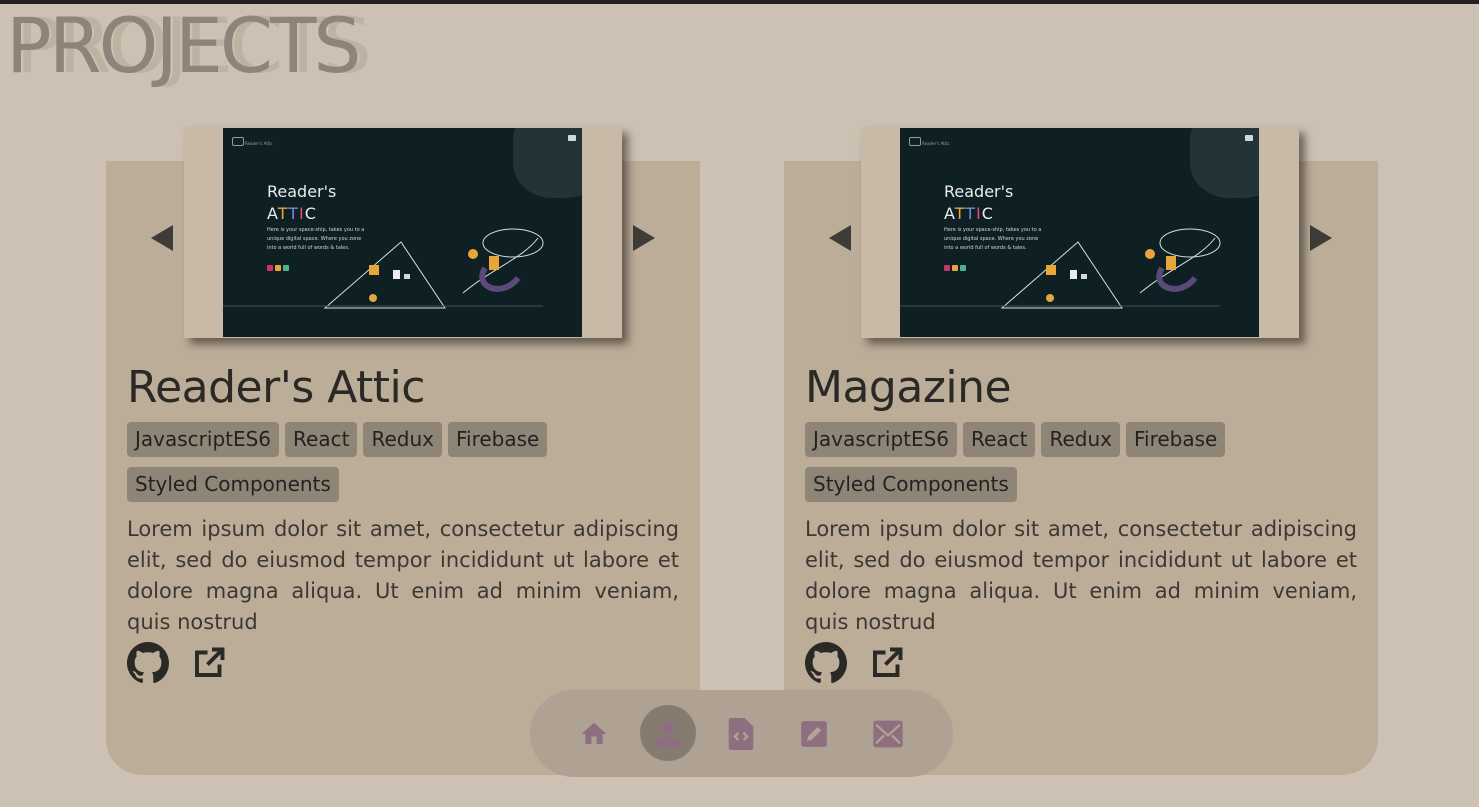  I want to click on project-title: Reader's Attic, so click(276, 387).